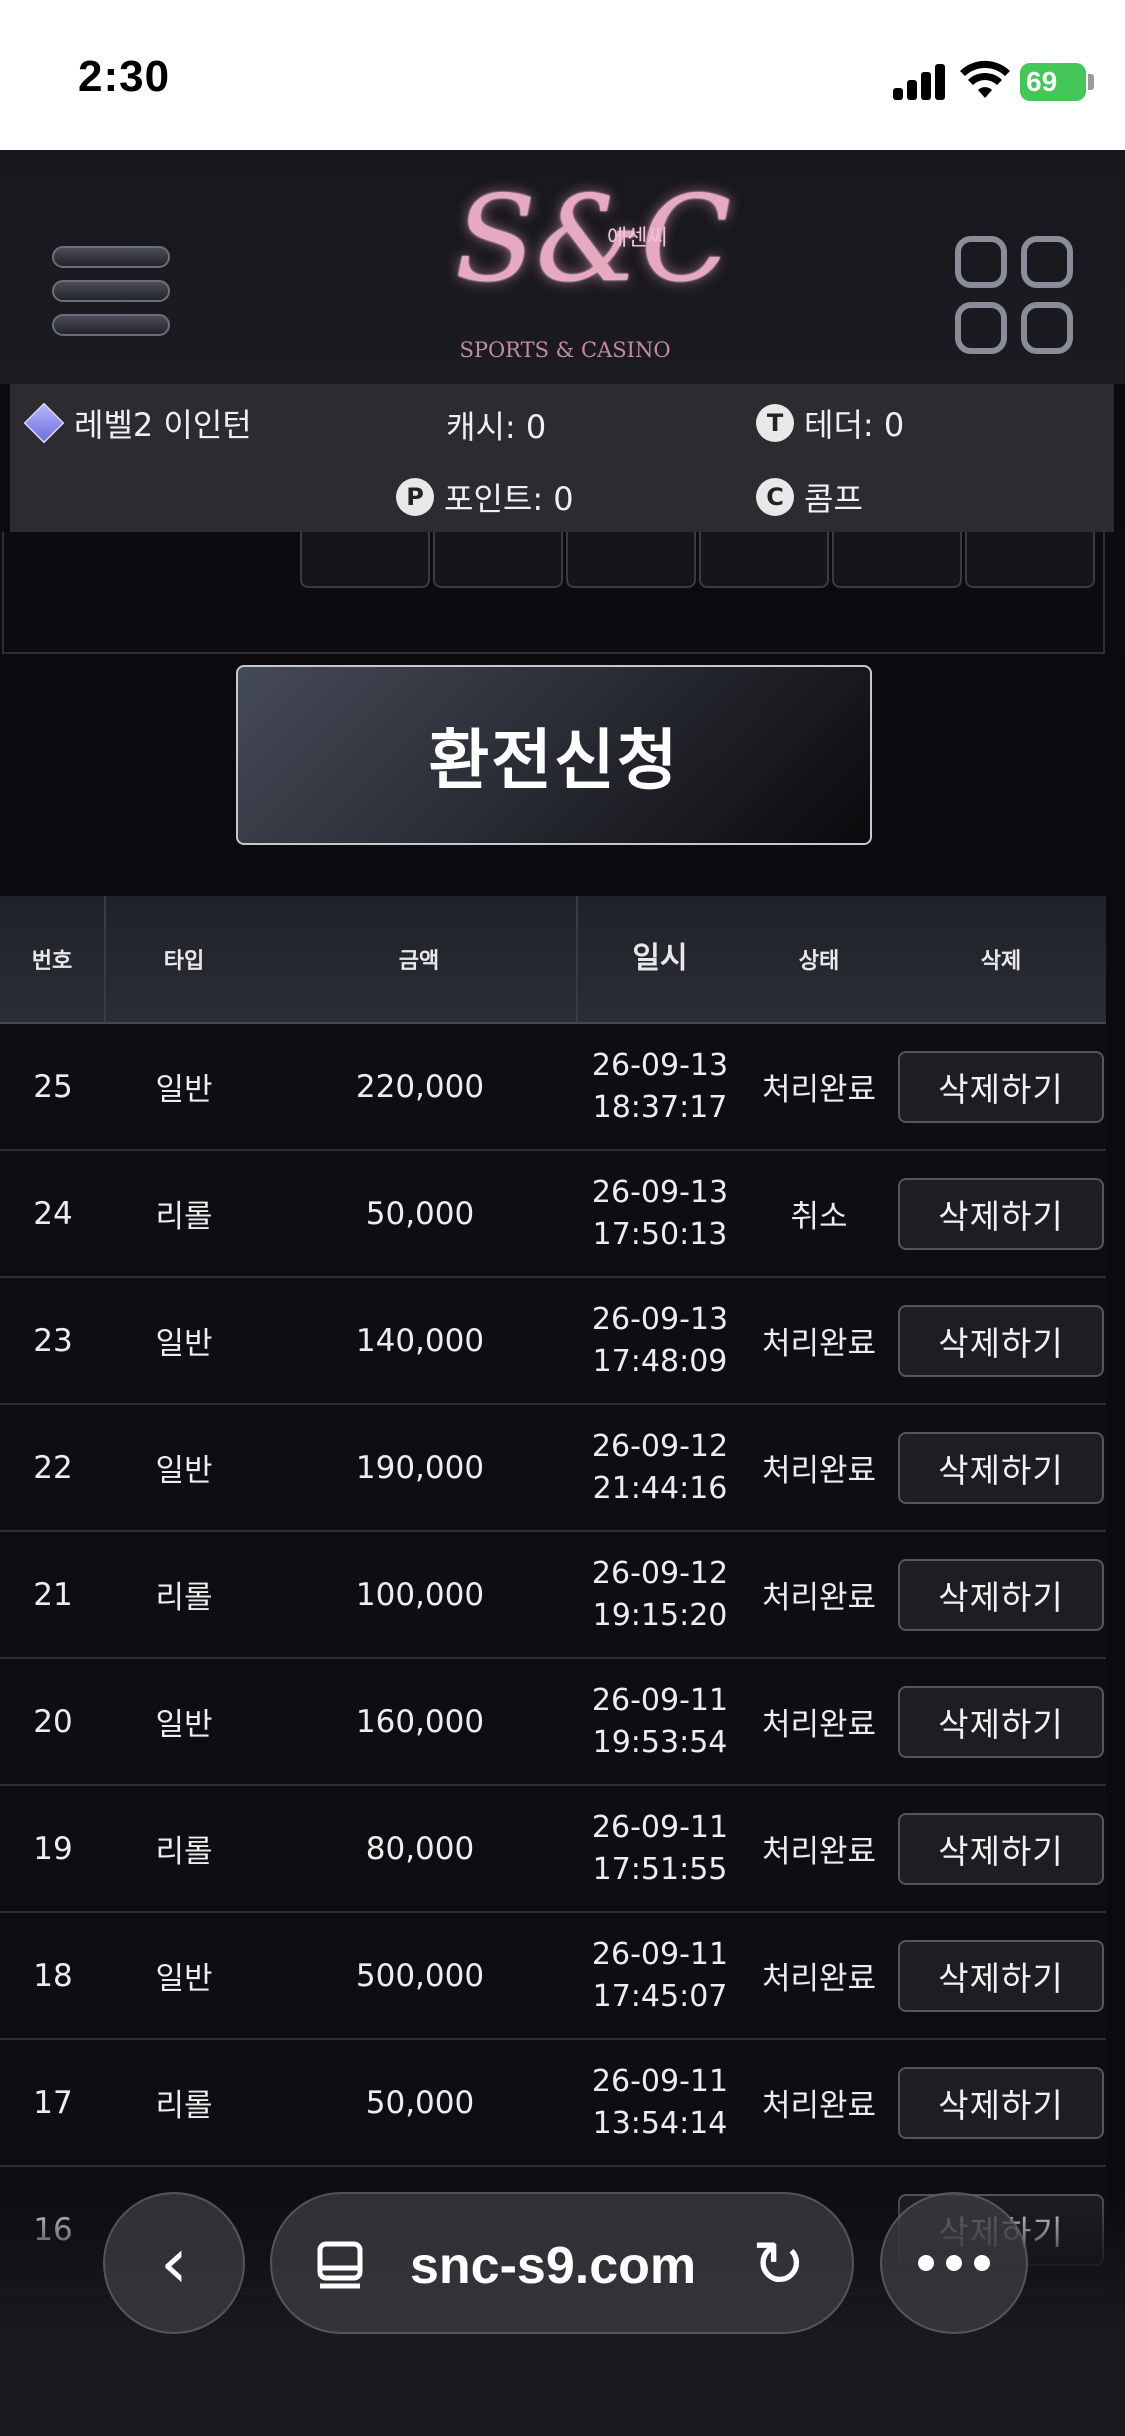  Describe the element at coordinates (554, 755) in the screenshot. I see `exchange-request-button: 환전신청` at that location.